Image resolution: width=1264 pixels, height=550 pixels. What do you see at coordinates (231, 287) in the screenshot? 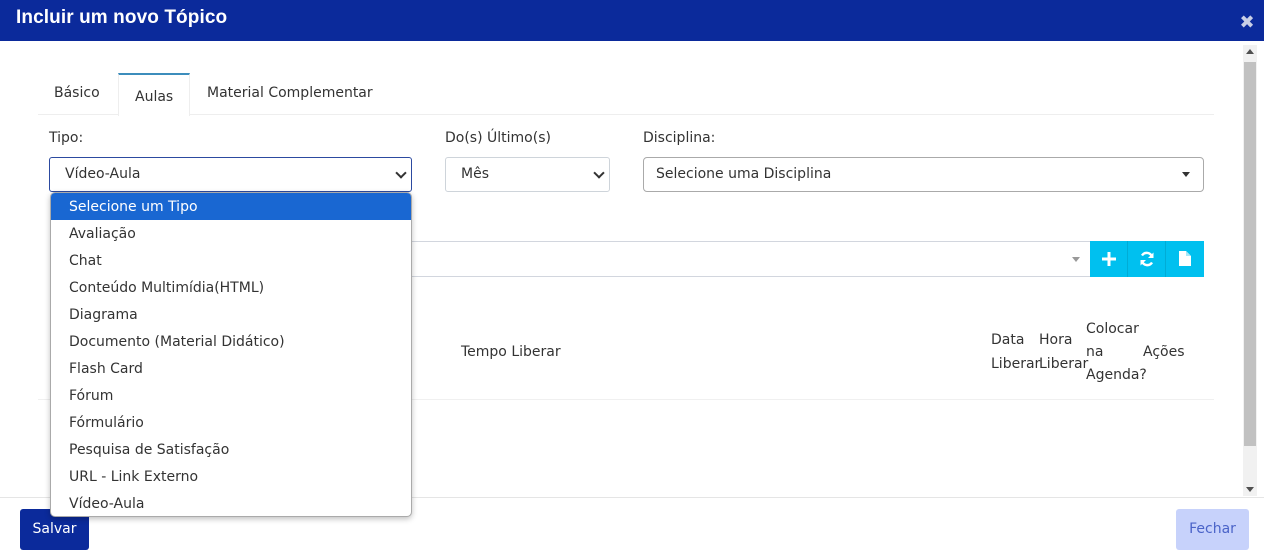
I see `dropdown-option: Conteúdo Multimídia(HTML)` at bounding box center [231, 287].